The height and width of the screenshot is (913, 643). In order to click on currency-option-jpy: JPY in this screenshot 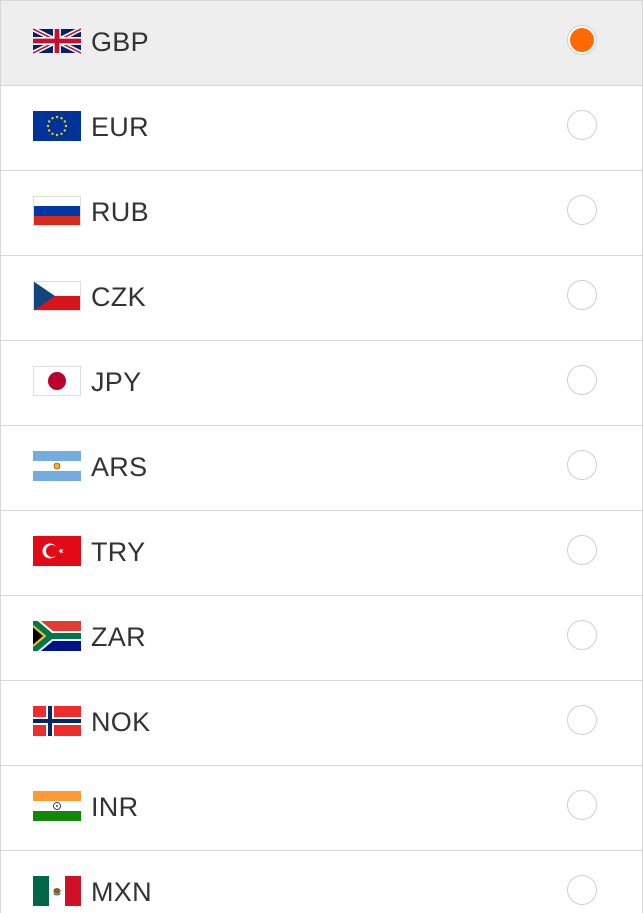, I will do `click(321, 383)`.